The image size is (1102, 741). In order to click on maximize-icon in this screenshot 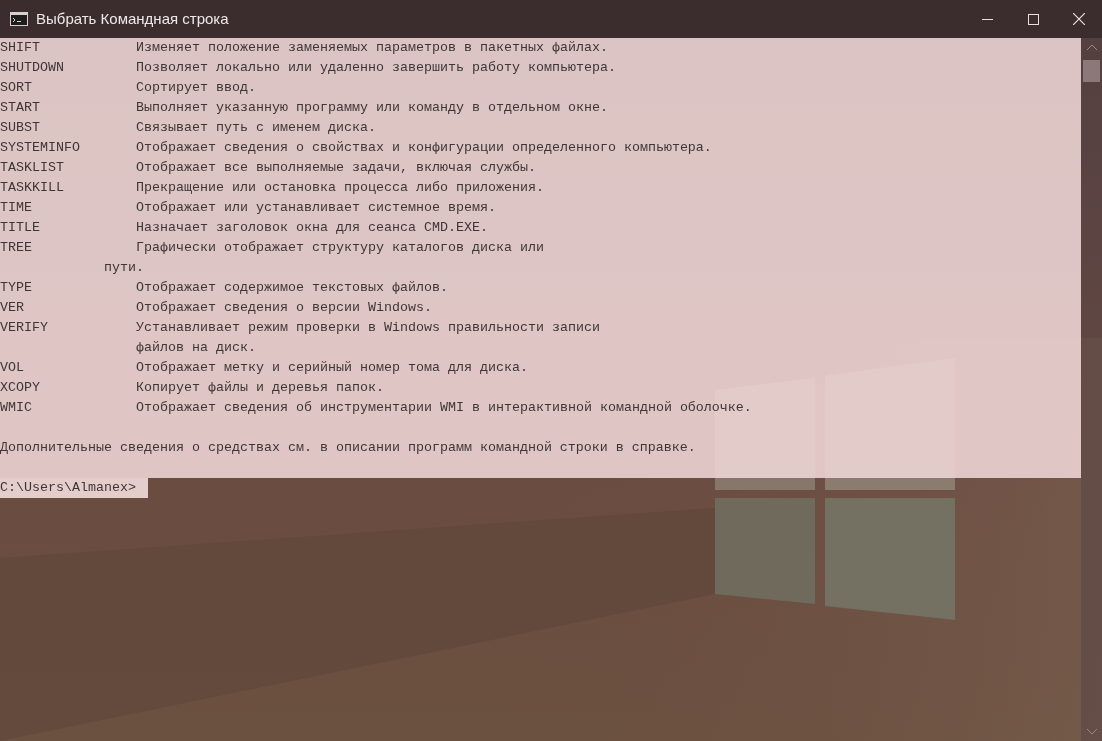, I will do `click(1033, 19)`.